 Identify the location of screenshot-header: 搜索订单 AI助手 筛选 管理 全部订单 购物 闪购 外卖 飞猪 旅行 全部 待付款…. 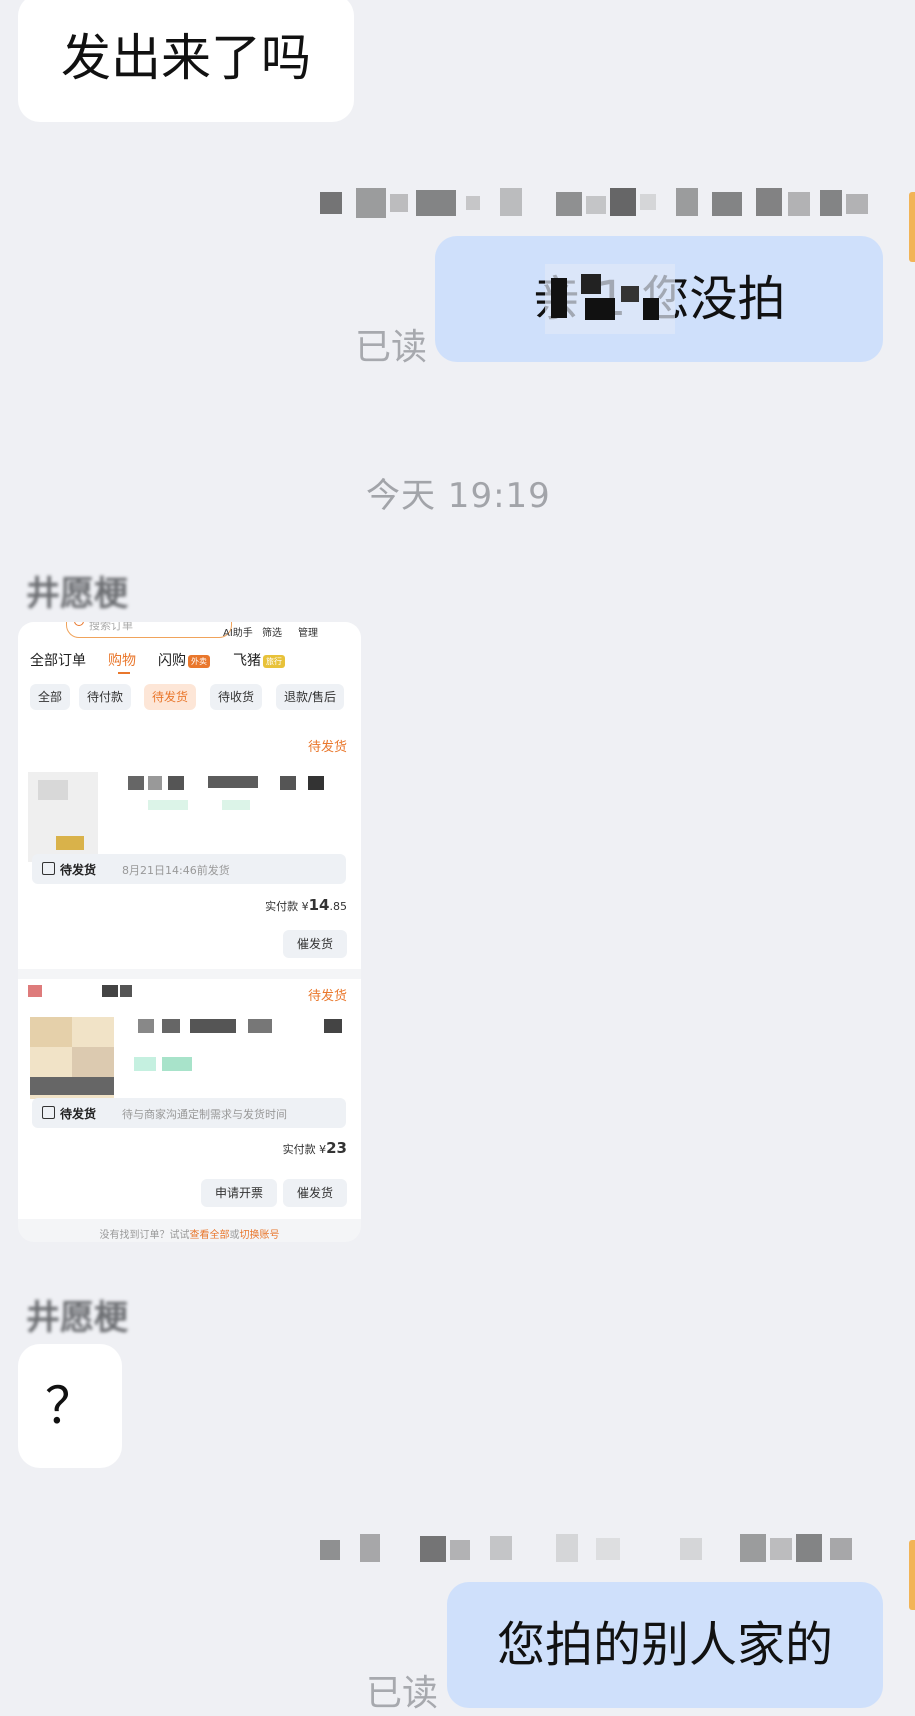
(189, 673).